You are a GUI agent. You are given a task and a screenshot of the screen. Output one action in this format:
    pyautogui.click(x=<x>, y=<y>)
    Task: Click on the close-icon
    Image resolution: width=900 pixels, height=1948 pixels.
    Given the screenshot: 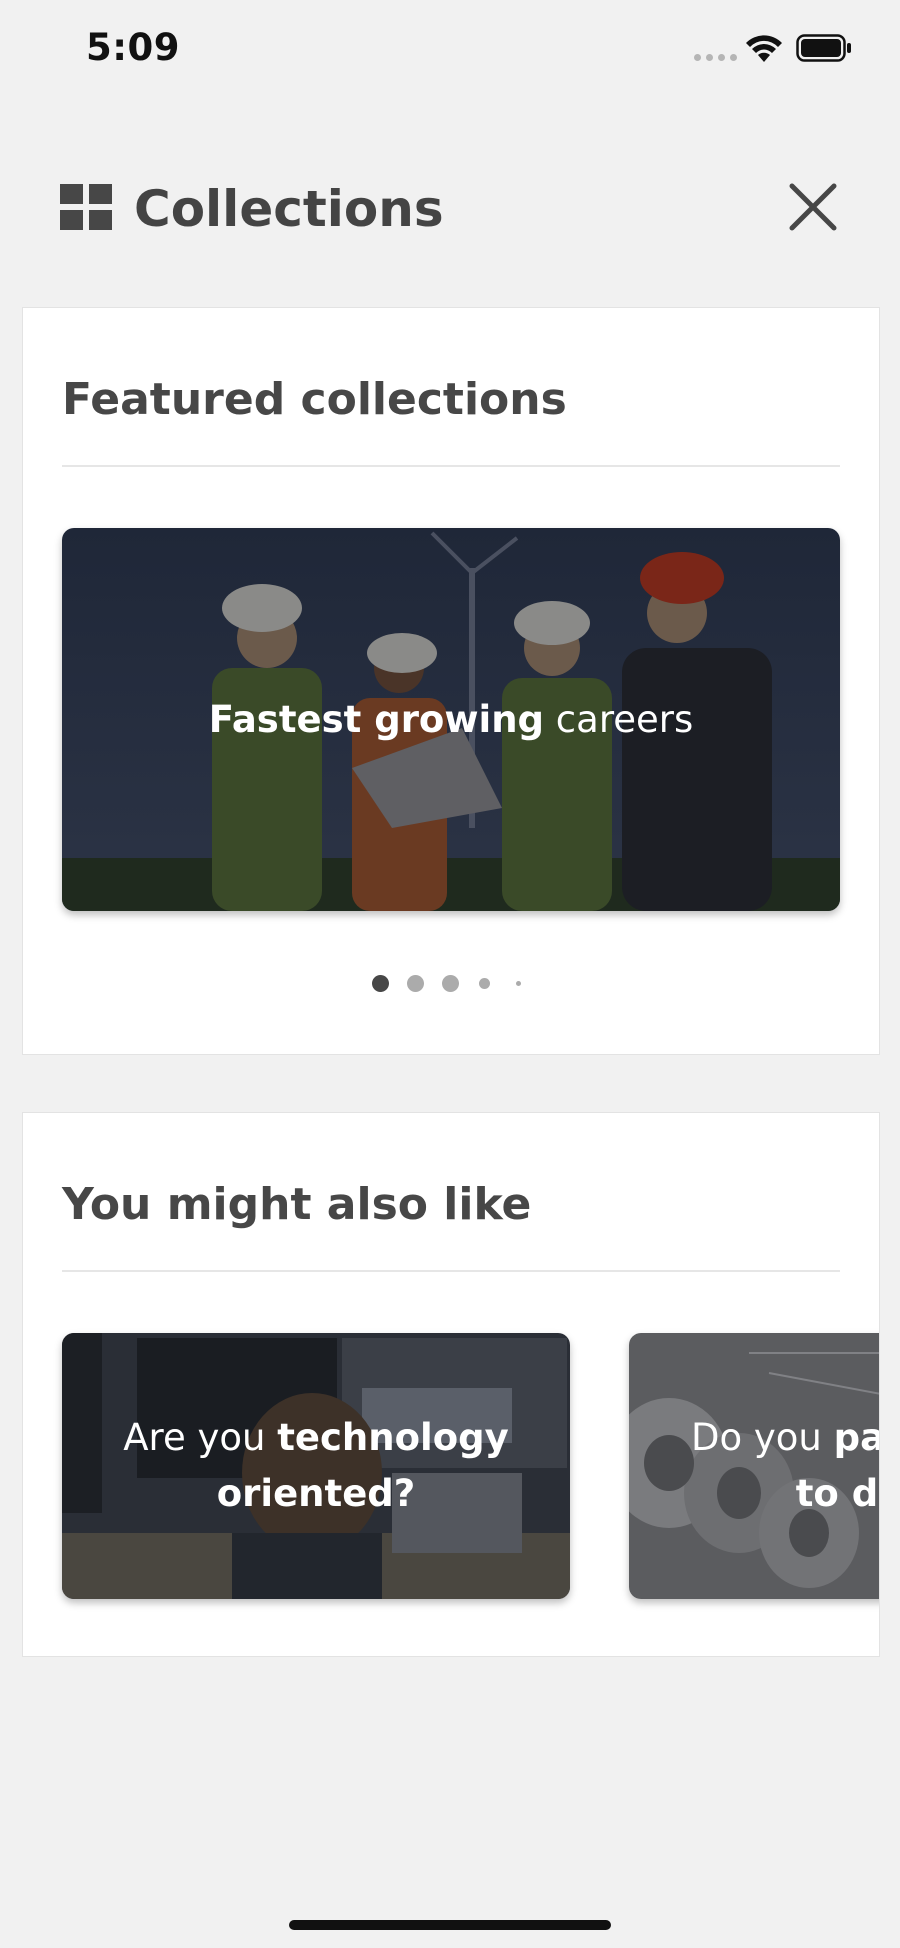 What is the action you would take?
    pyautogui.click(x=813, y=207)
    